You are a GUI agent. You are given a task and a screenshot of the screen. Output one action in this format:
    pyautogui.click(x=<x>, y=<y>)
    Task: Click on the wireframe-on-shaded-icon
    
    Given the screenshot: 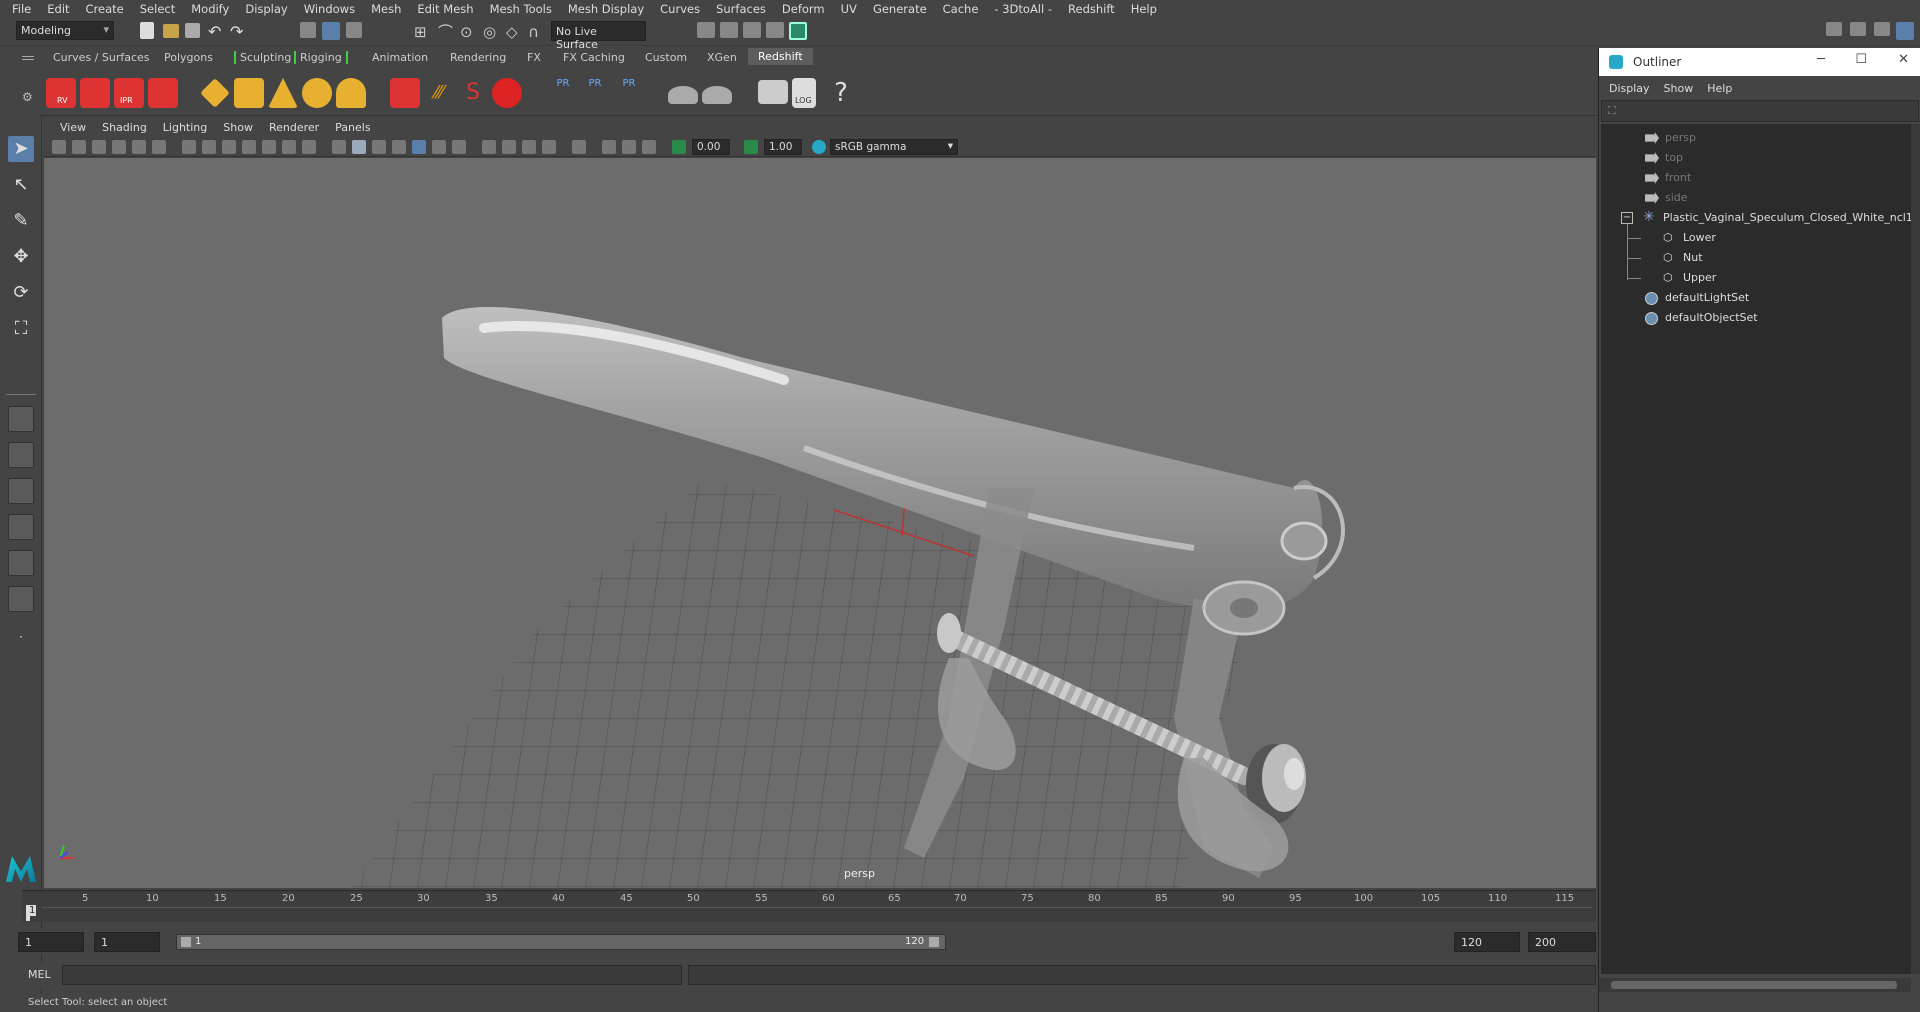 What is the action you would take?
    pyautogui.click(x=399, y=147)
    